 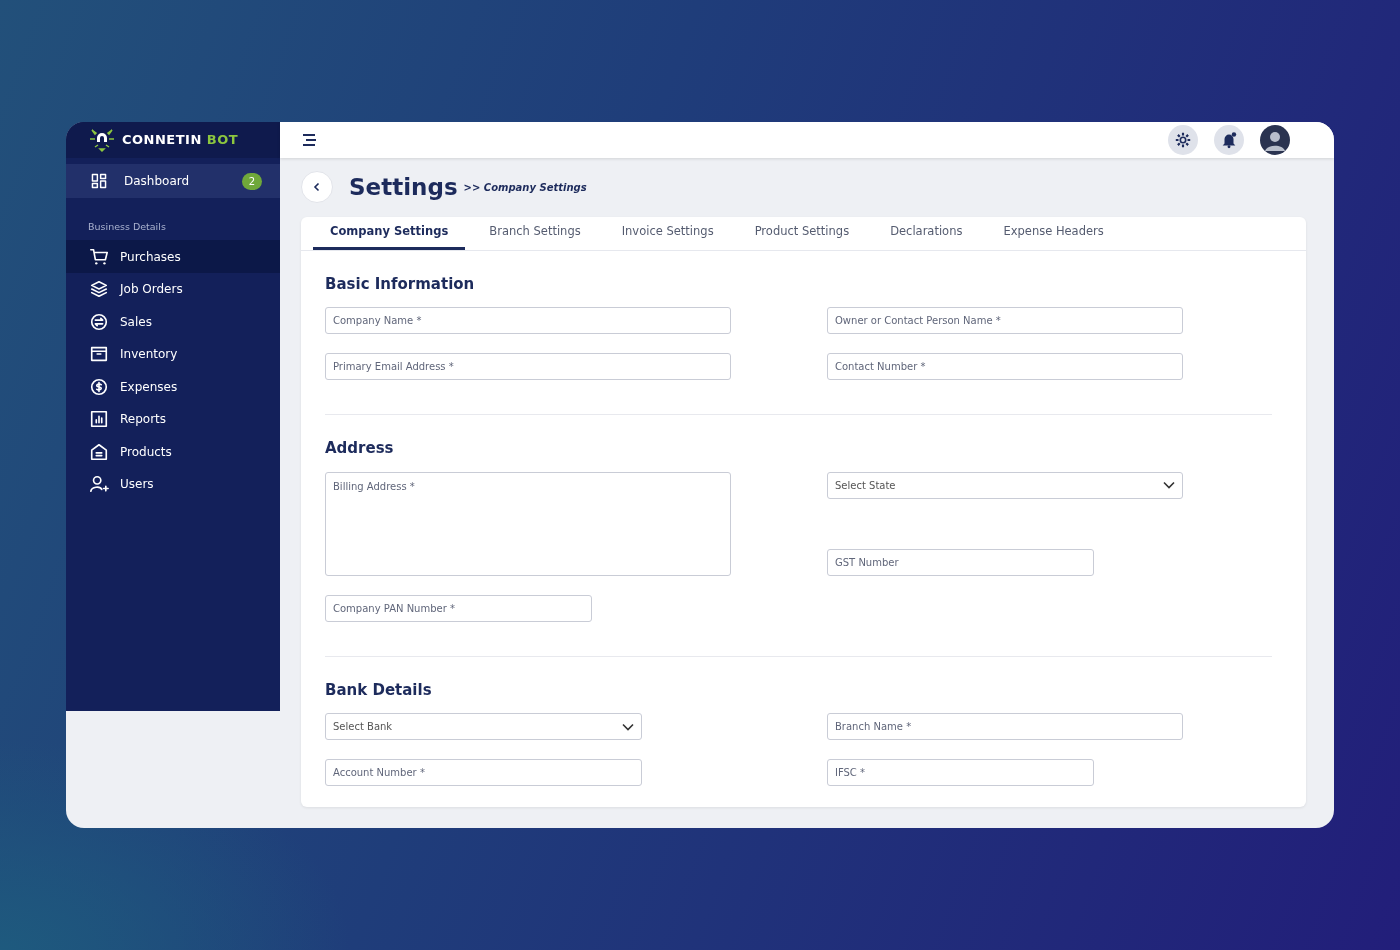 What do you see at coordinates (483, 726) in the screenshot?
I see `select-dropdown: Select Bank` at bounding box center [483, 726].